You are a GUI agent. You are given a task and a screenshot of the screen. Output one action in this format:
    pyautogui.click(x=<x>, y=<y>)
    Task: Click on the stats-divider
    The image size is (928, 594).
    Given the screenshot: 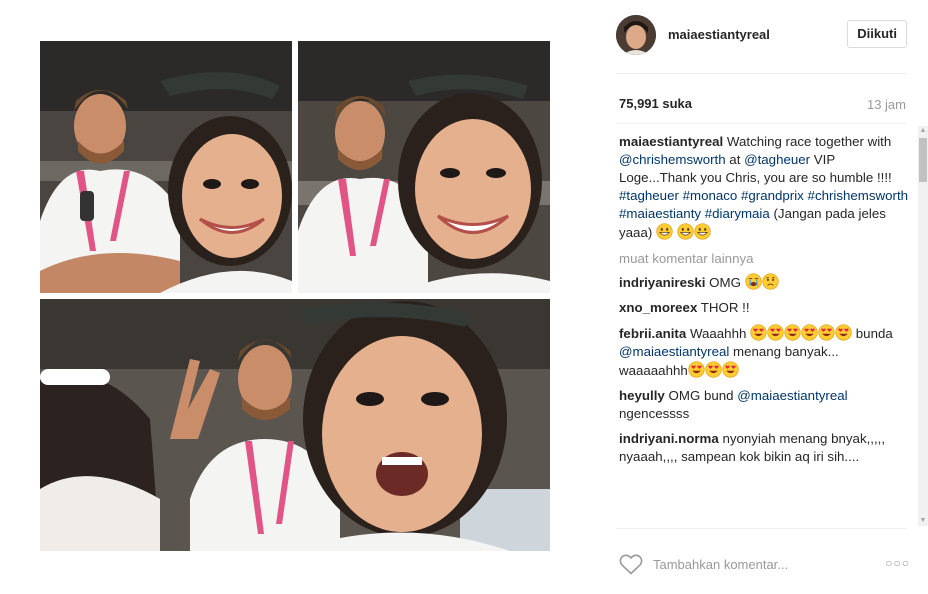 What is the action you would take?
    pyautogui.click(x=761, y=123)
    